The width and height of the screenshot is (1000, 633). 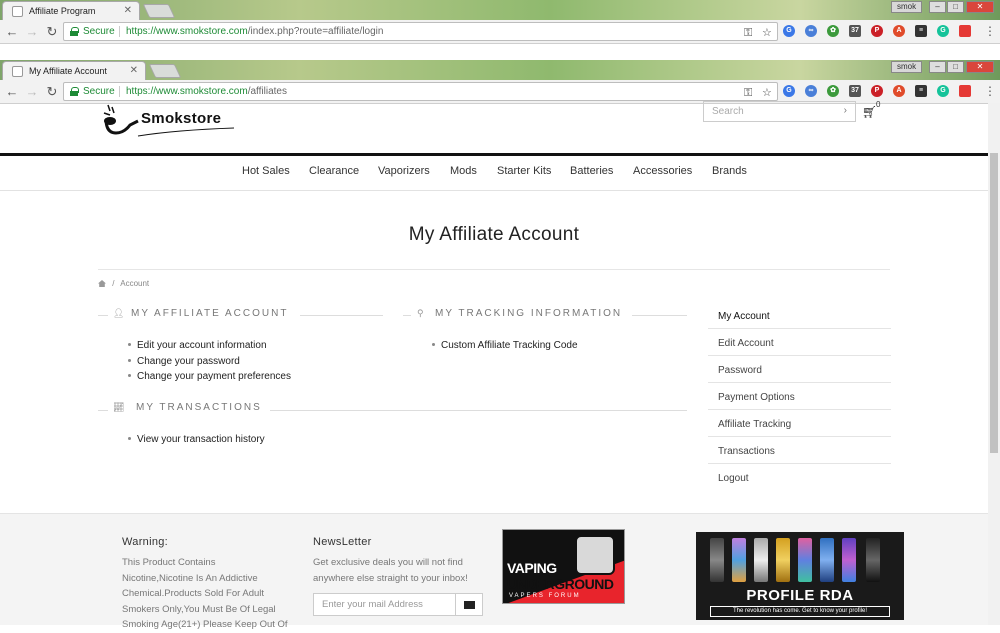 What do you see at coordinates (145, 542) in the screenshot?
I see `warning-heading: Warning:` at bounding box center [145, 542].